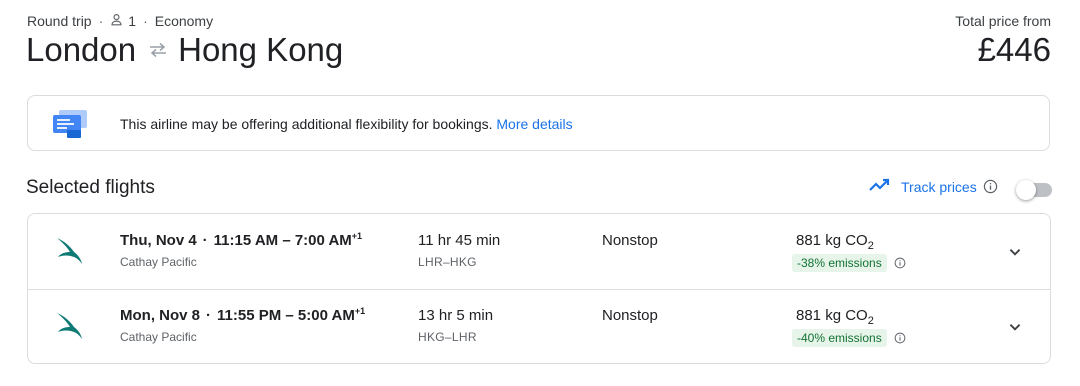  Describe the element at coordinates (459, 240) in the screenshot. I see `flight-duration: 11 hr 45 min` at that location.